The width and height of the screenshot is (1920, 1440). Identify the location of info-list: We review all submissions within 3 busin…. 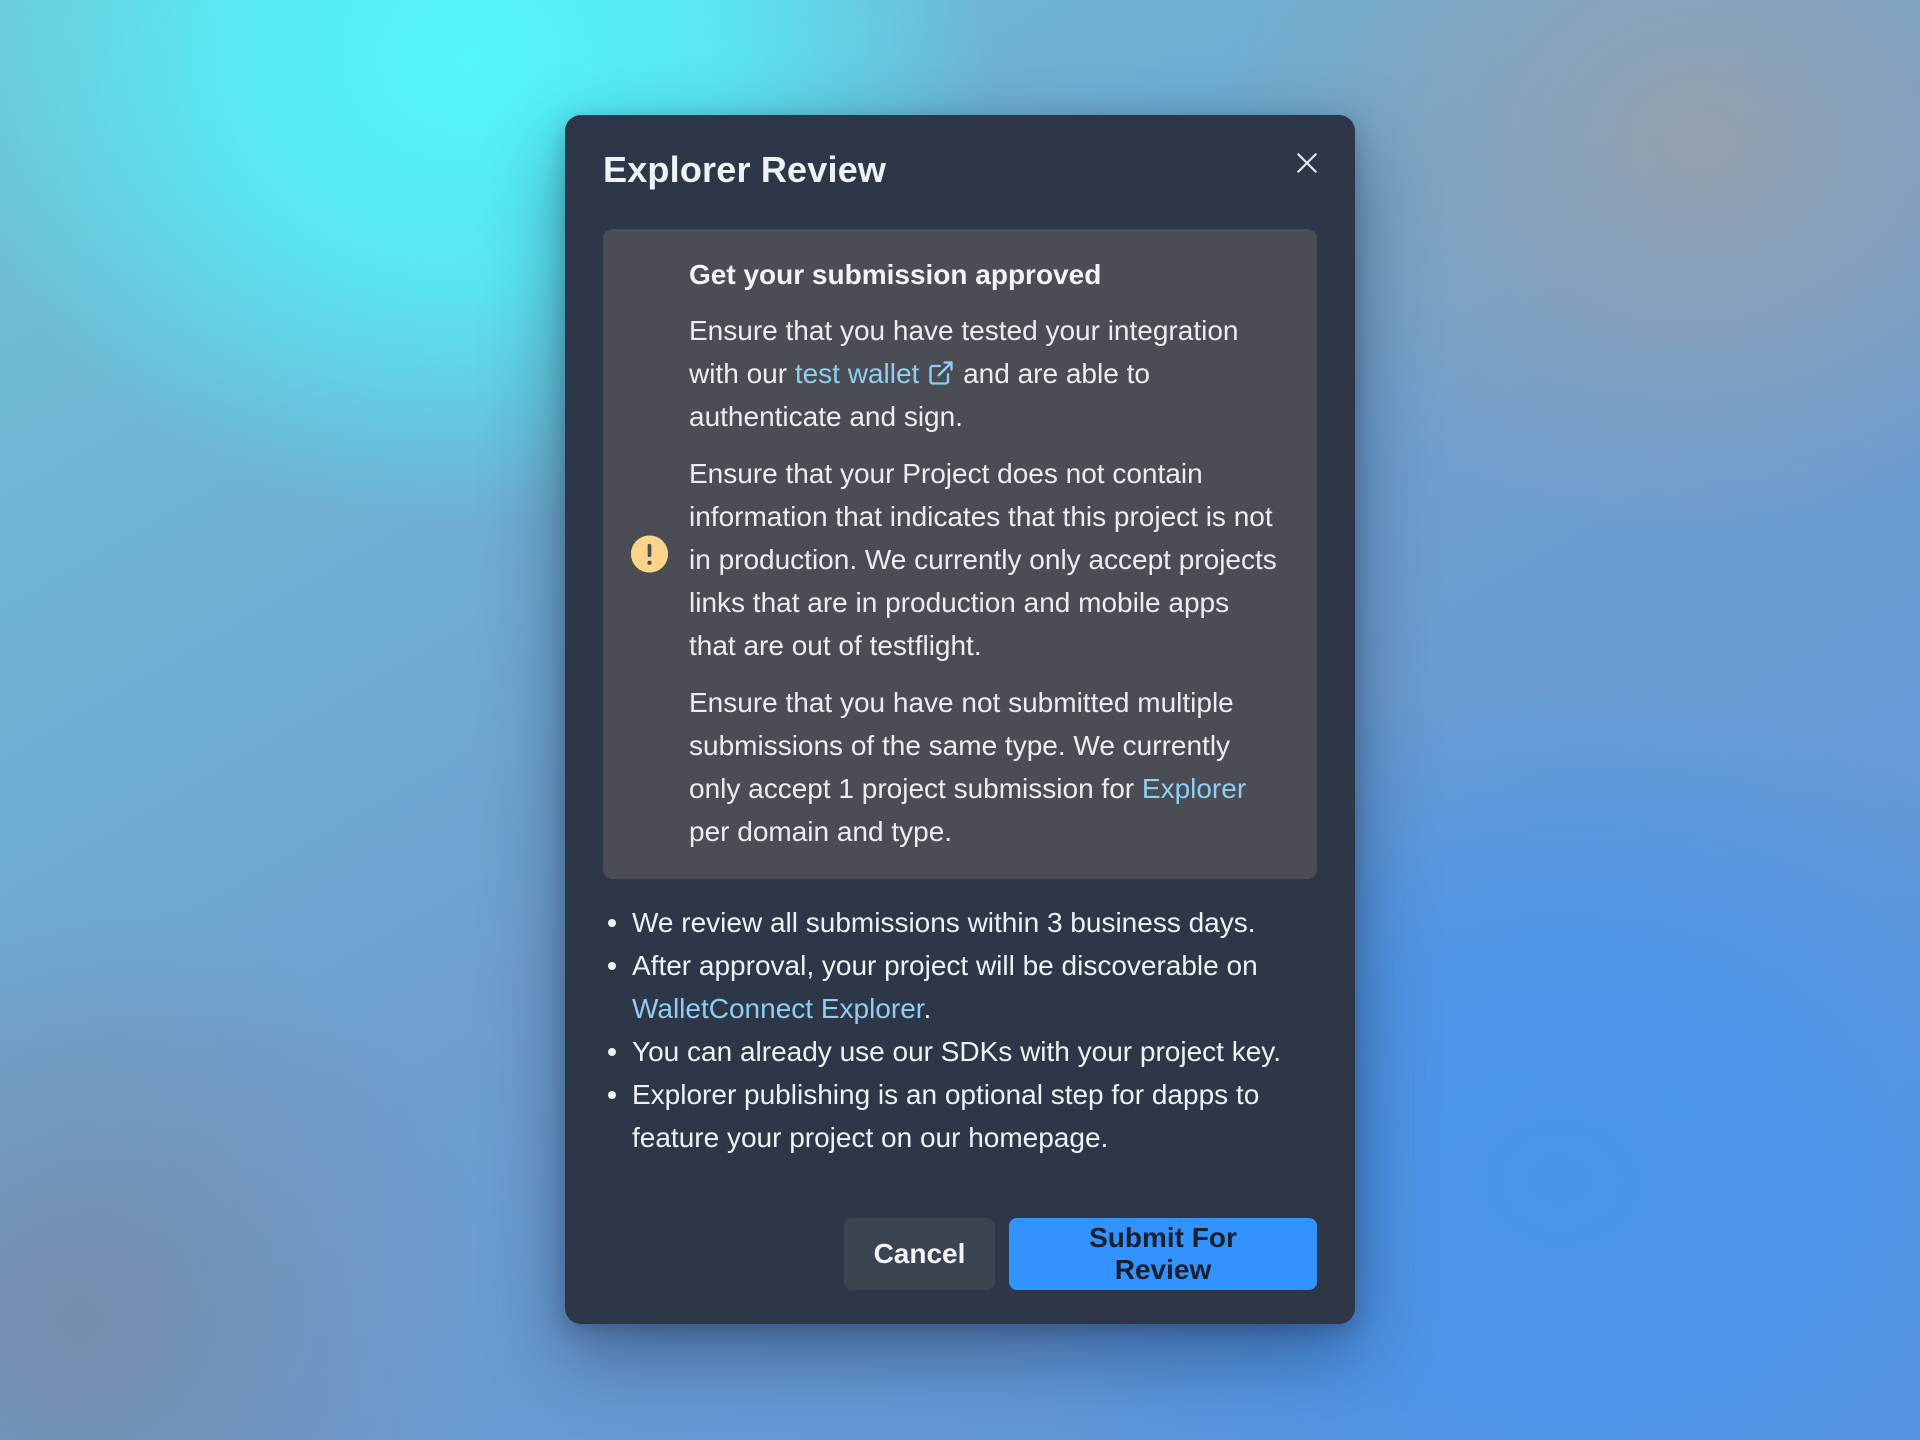
(960, 1030).